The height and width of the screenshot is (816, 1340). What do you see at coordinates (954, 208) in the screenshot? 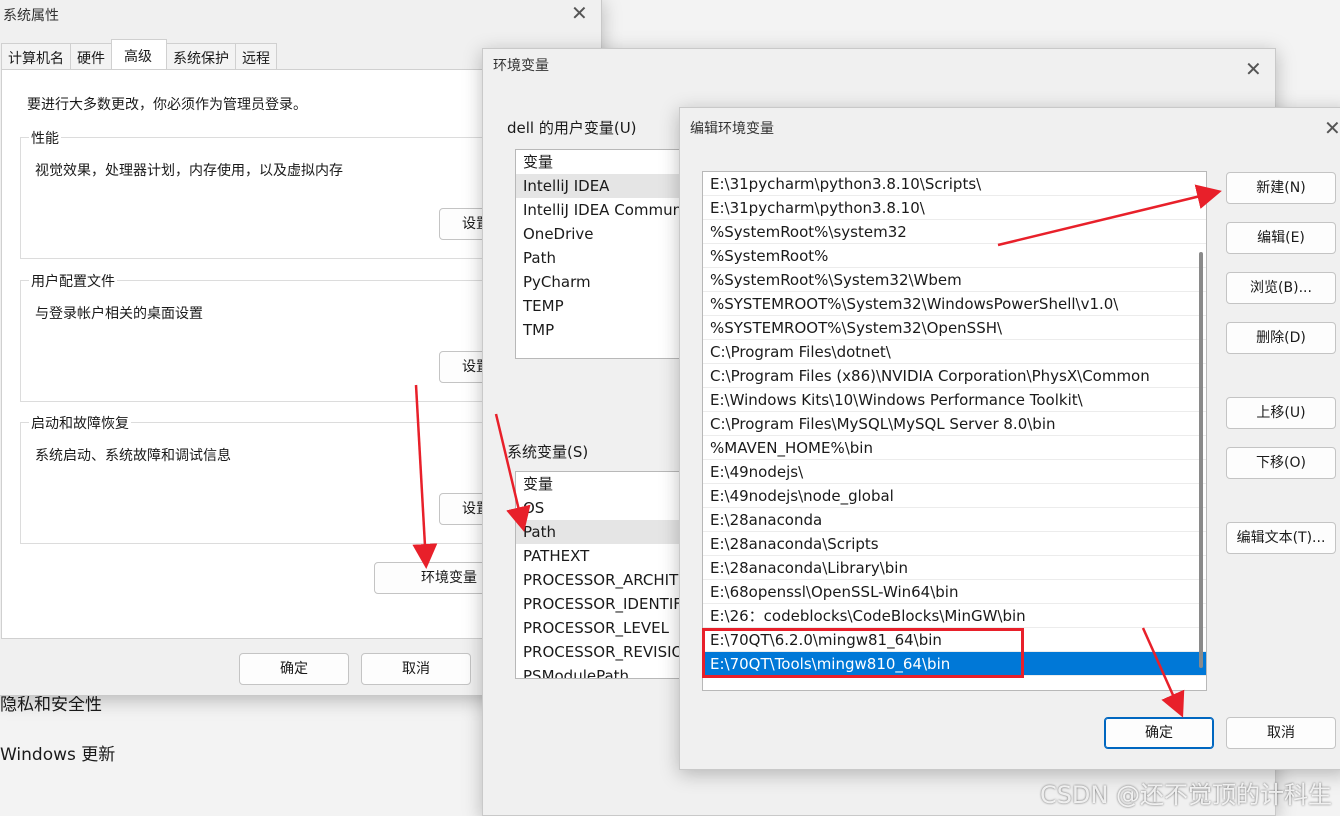
I see `path-row: E:\31pycharm\python3.8.10\` at bounding box center [954, 208].